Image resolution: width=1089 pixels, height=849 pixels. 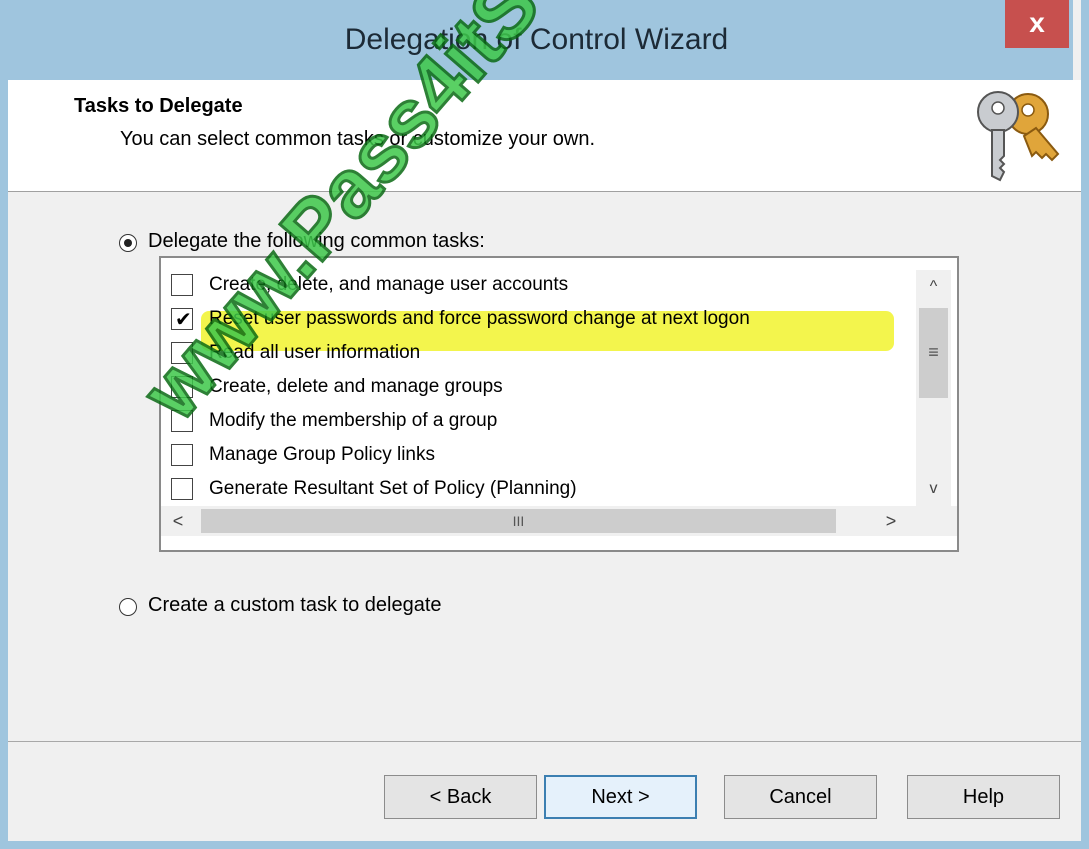 What do you see at coordinates (983, 797) in the screenshot?
I see `help-button: Help` at bounding box center [983, 797].